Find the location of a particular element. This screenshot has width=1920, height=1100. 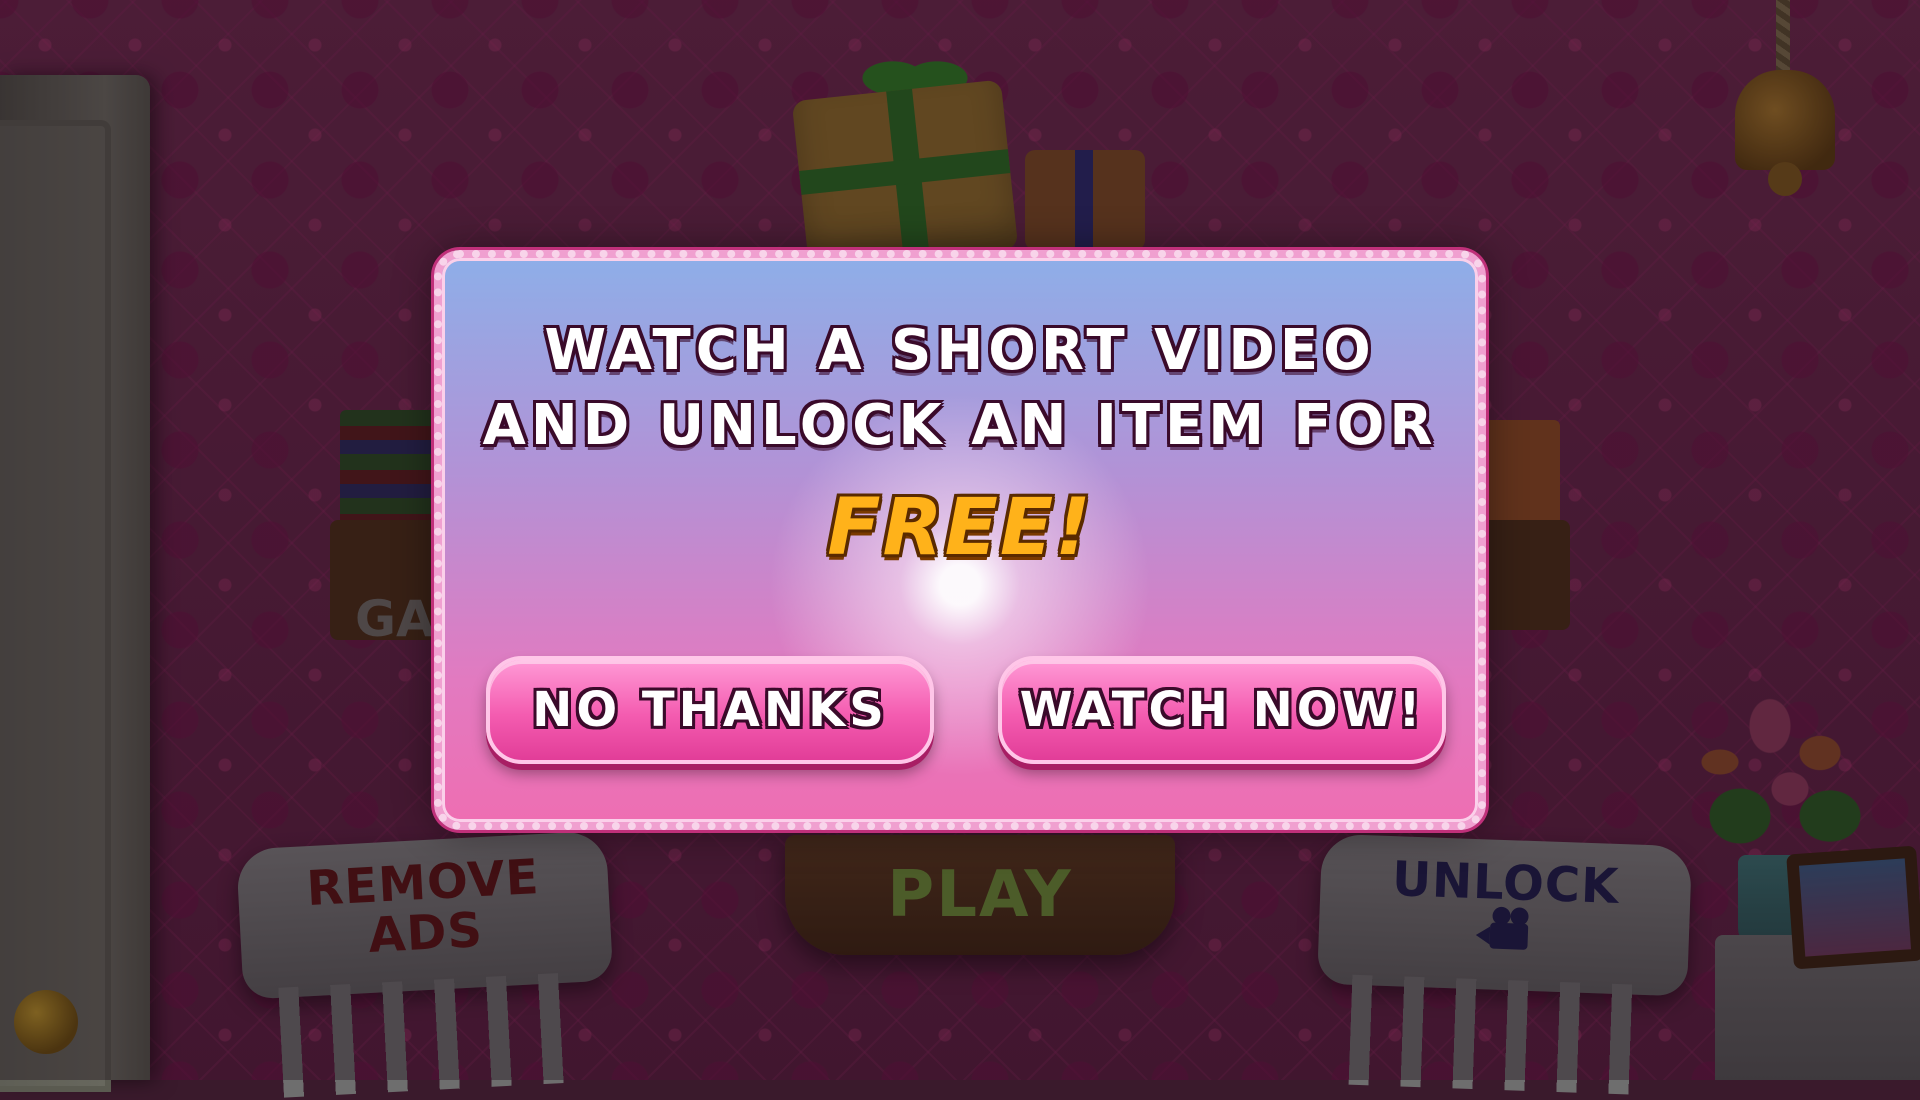

no-thanks-button: NO THANKS is located at coordinates (710, 710).